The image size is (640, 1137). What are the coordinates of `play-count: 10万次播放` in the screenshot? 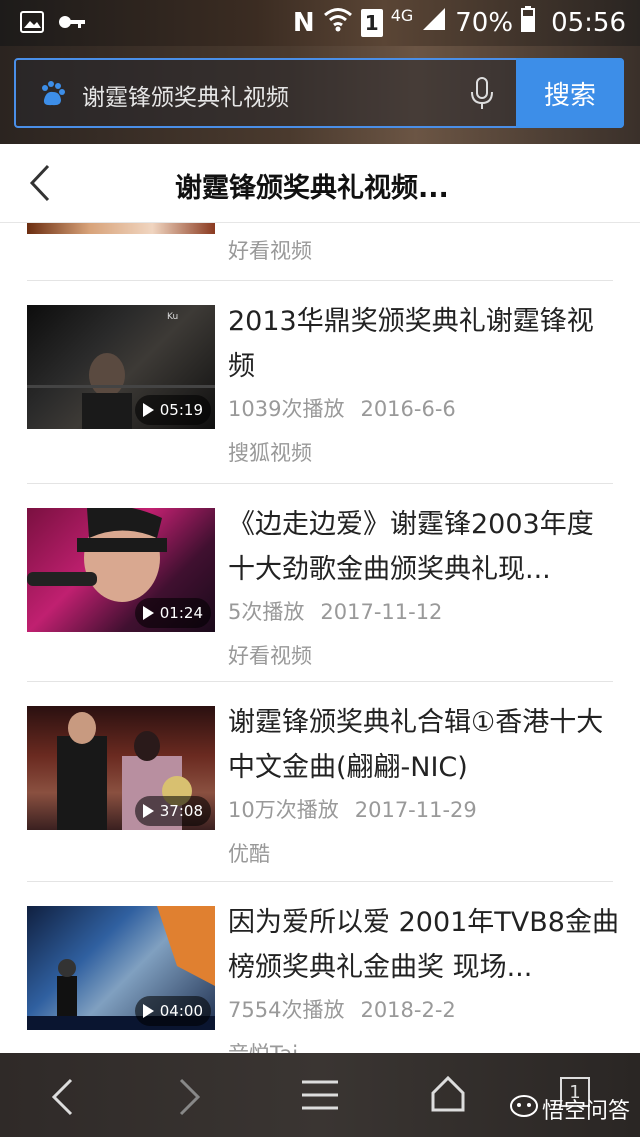 It's located at (283, 810).